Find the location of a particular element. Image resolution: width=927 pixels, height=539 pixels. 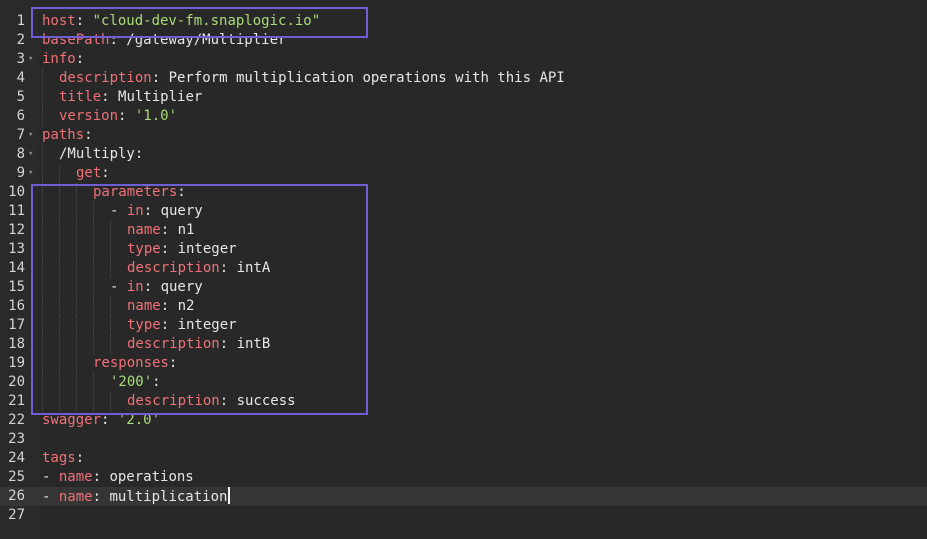

code-text: get: is located at coordinates (76, 173).